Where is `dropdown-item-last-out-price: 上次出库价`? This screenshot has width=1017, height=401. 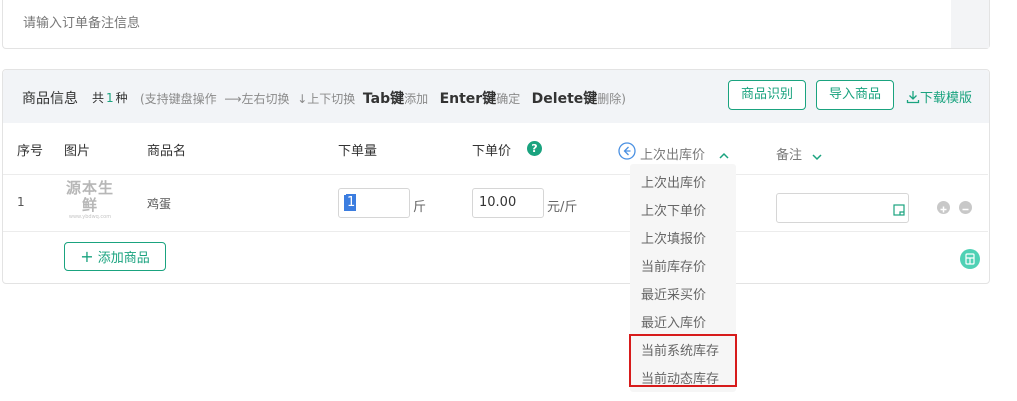 dropdown-item-last-out-price: 上次出库价 is located at coordinates (673, 181).